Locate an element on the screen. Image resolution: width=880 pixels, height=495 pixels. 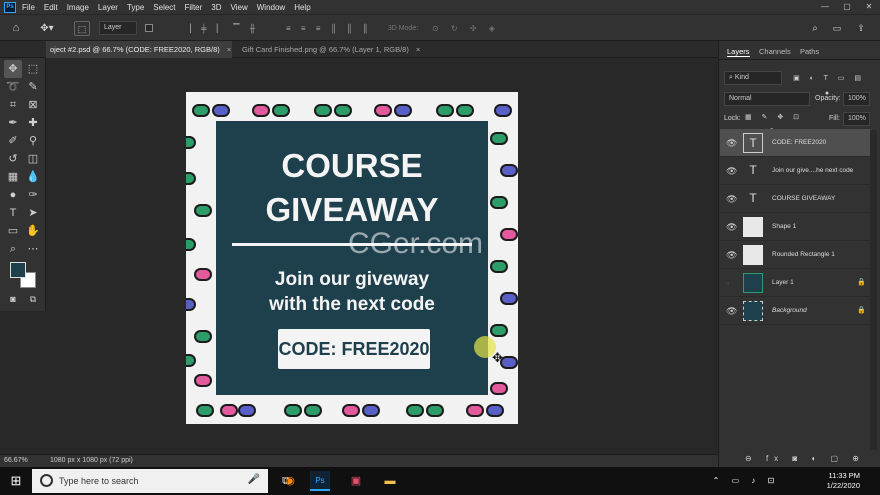
dodge-tool-icon: ● is located at coordinates (13, 195).